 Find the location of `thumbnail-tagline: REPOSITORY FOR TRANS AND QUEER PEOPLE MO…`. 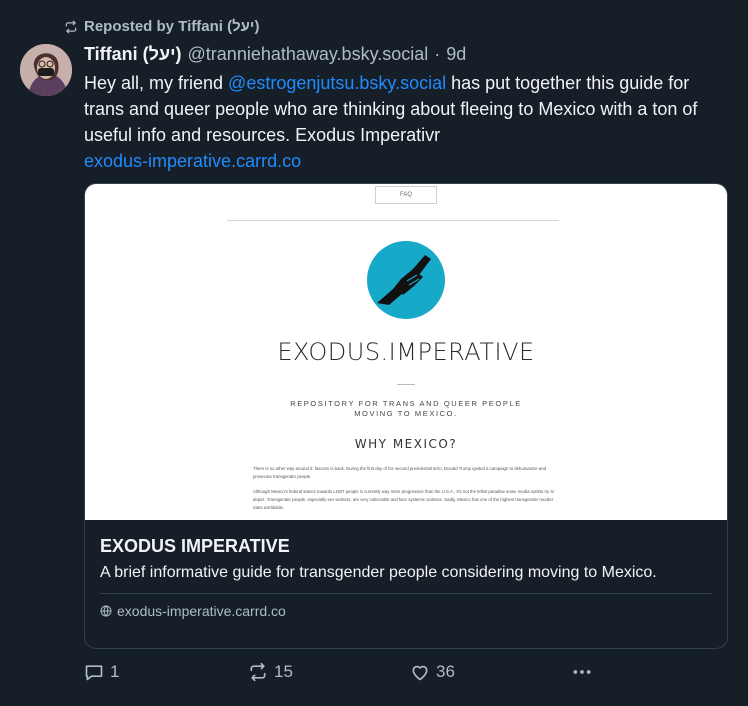

thumbnail-tagline: REPOSITORY FOR TRANS AND QUEER PEOPLE MO… is located at coordinates (406, 408).